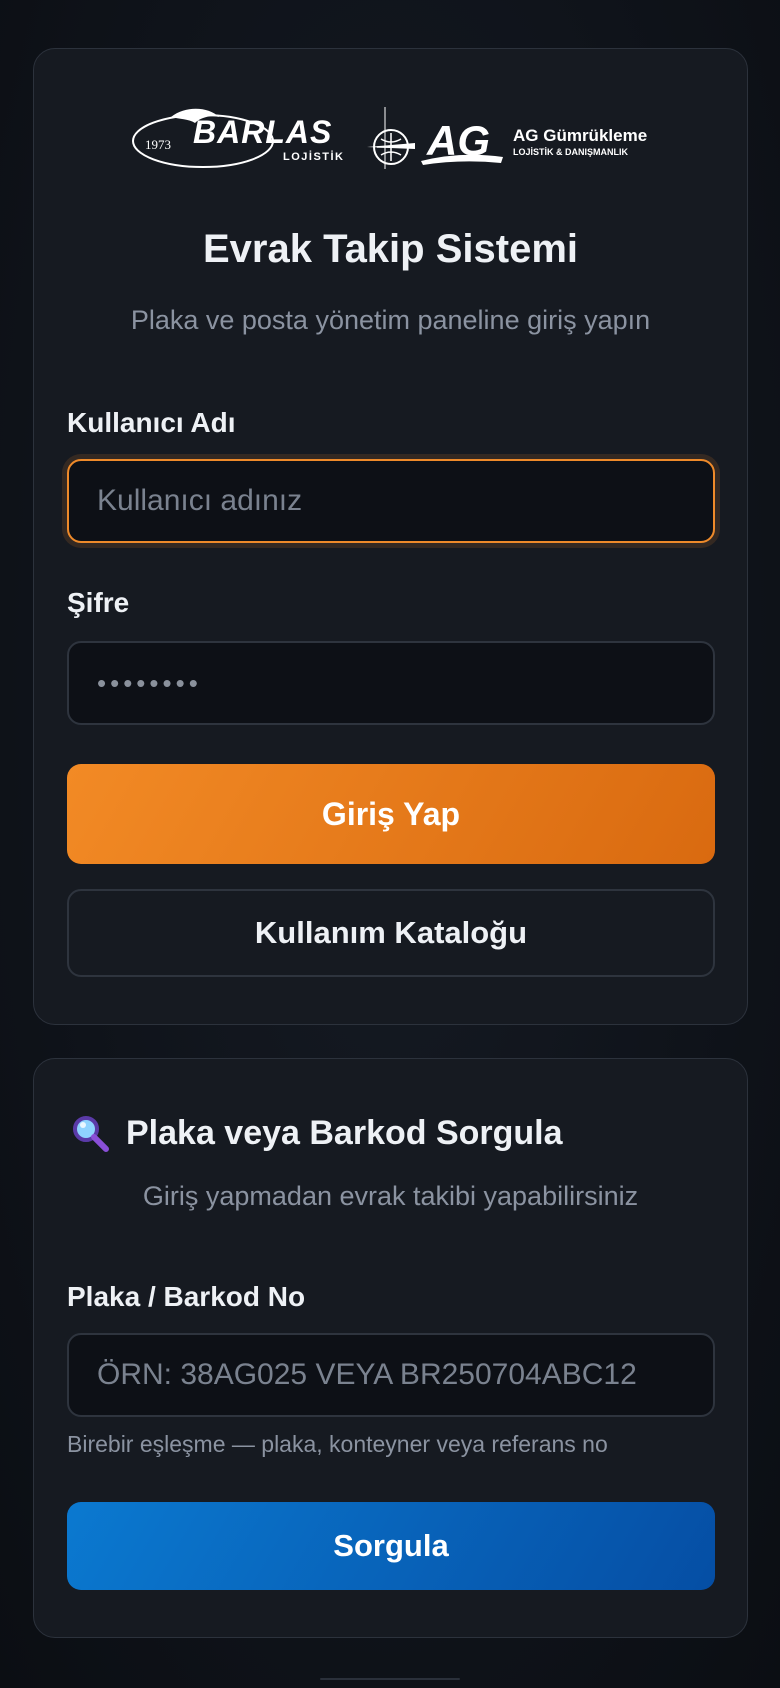 The image size is (780, 1688). What do you see at coordinates (149, 682) in the screenshot?
I see `password-dots: ••••••••` at bounding box center [149, 682].